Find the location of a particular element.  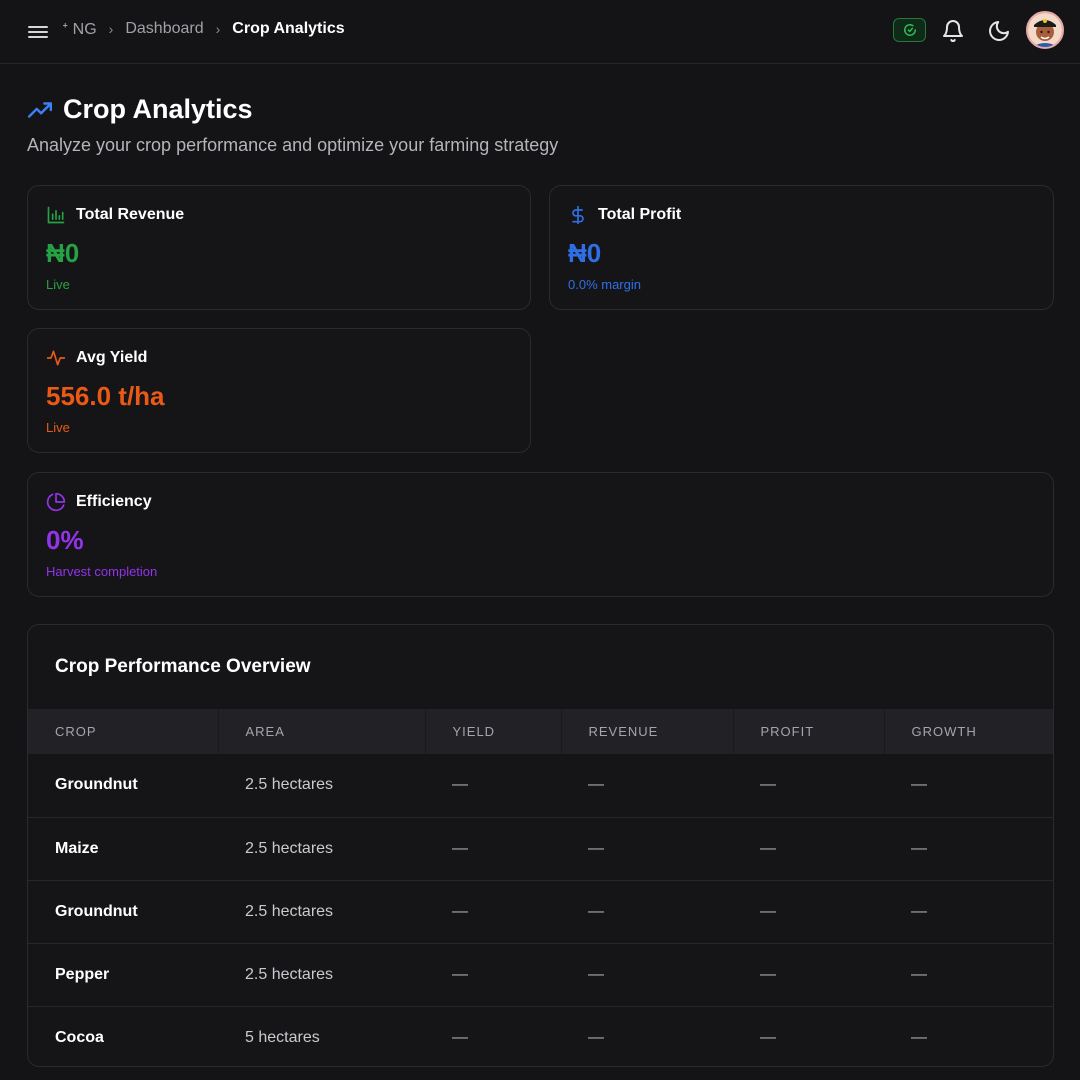

total-revenue-sub: Live is located at coordinates (58, 284).